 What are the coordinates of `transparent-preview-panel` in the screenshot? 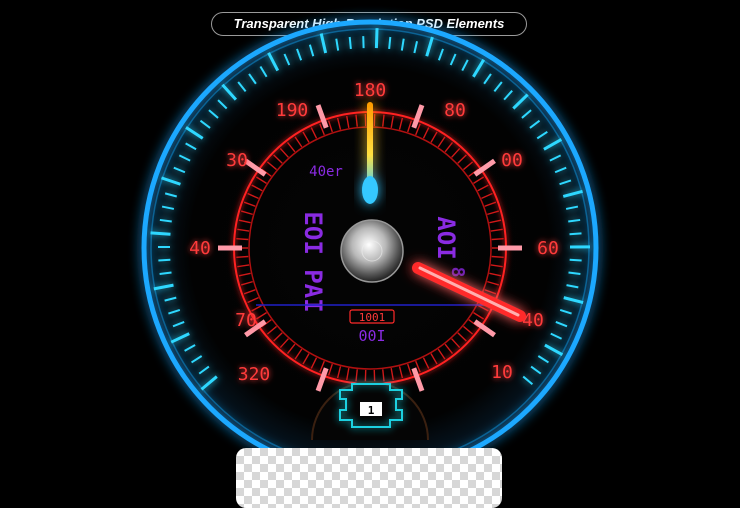 It's located at (369, 478).